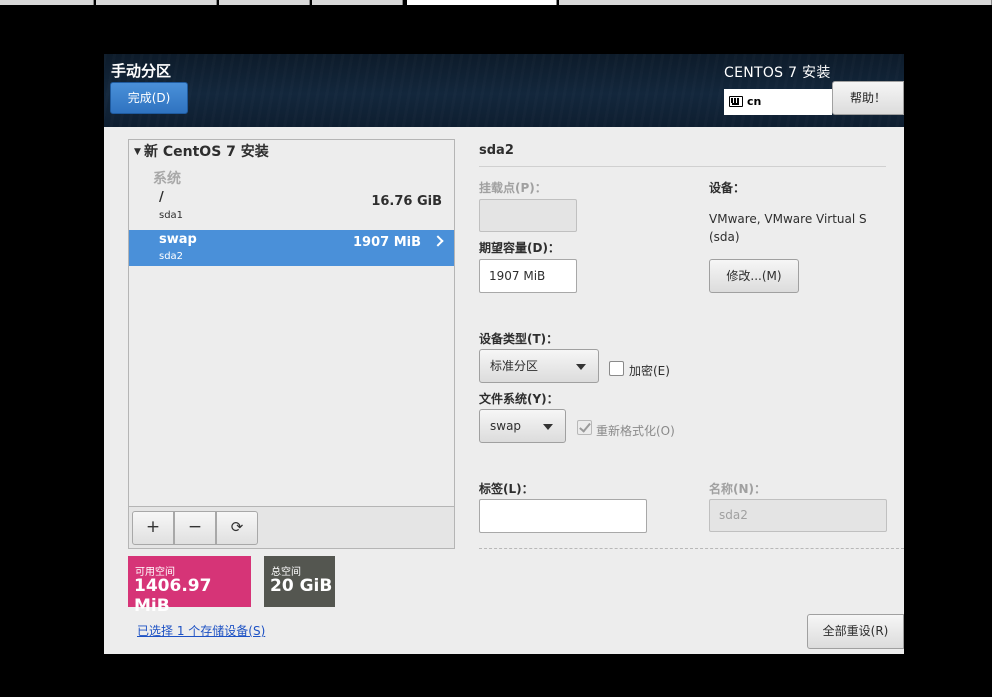 This screenshot has height=697, width=992. Describe the element at coordinates (754, 101) in the screenshot. I see `keyboard-layout-label: cn` at that location.